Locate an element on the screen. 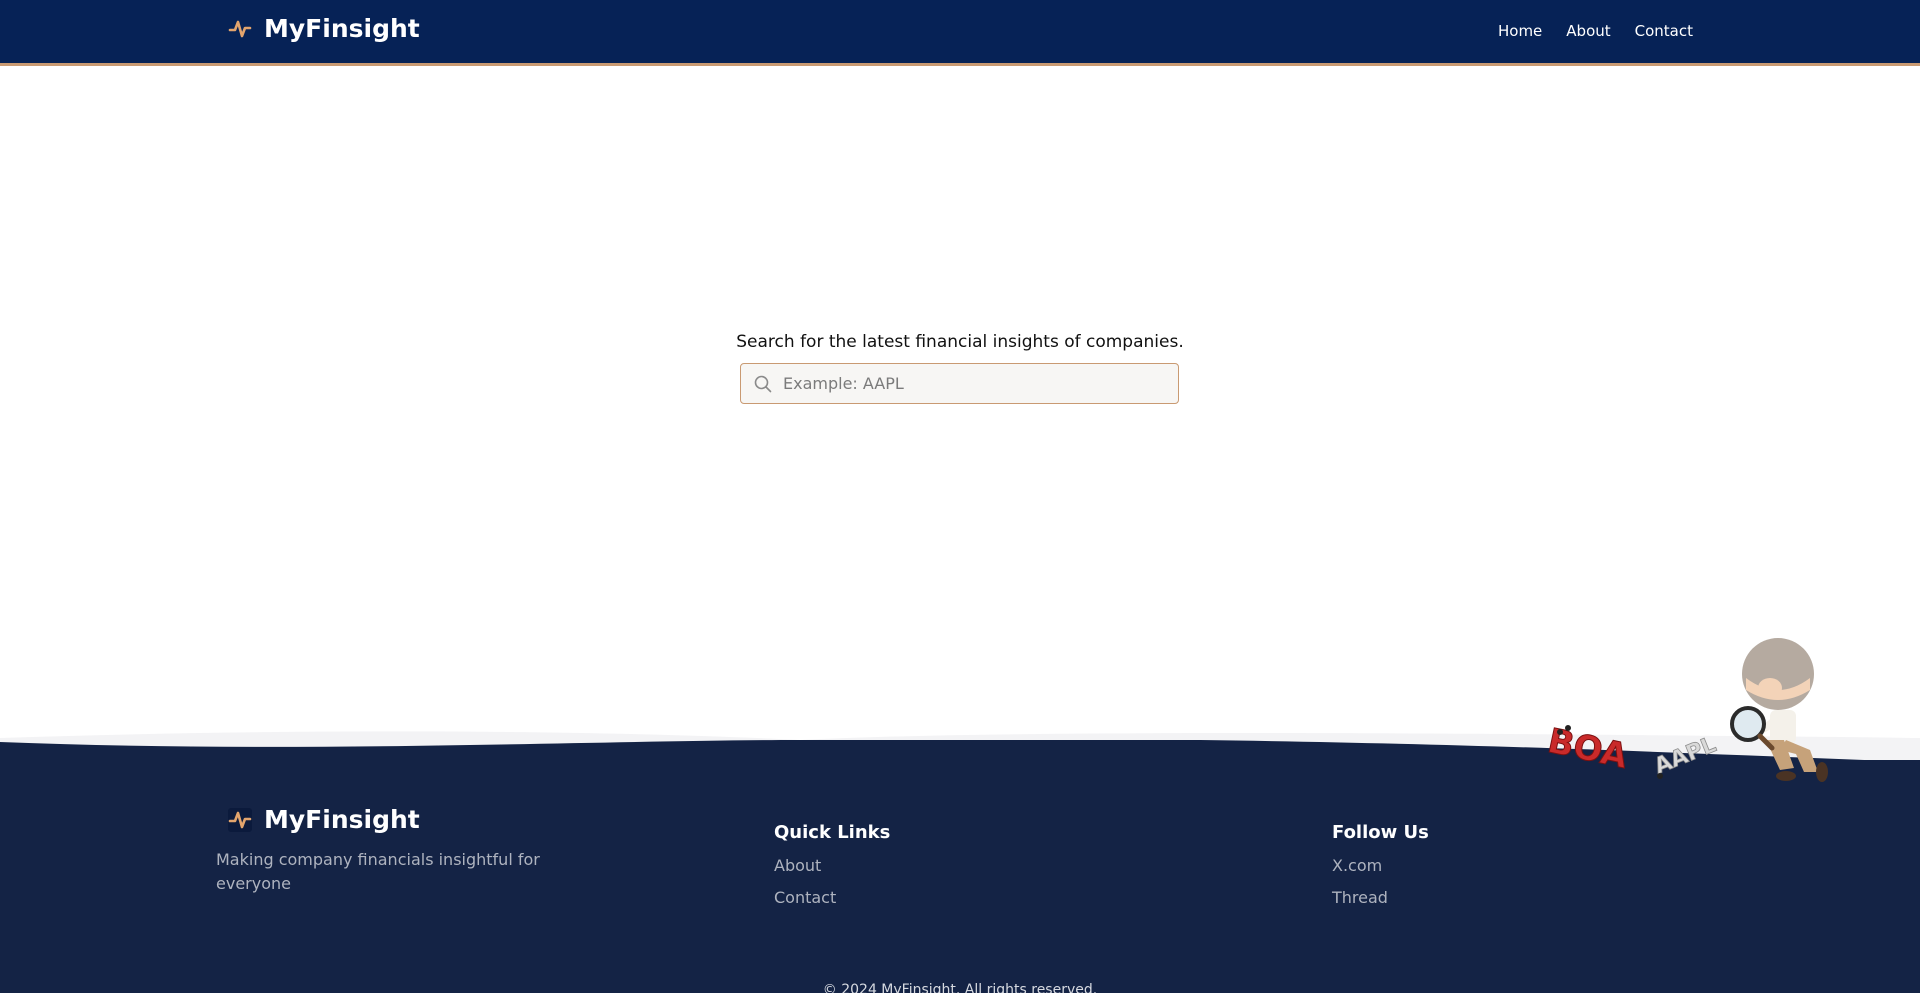 The image size is (1920, 993). search-input is located at coordinates (973, 383).